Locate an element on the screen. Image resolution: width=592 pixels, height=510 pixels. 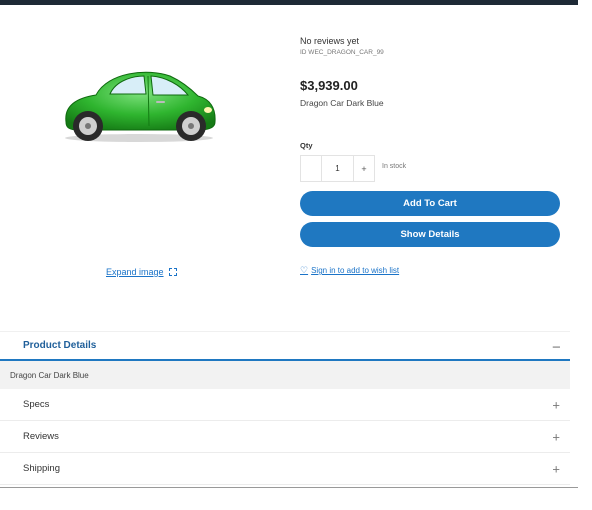
reviews-section: Reviews + is located at coordinates (285, 437).